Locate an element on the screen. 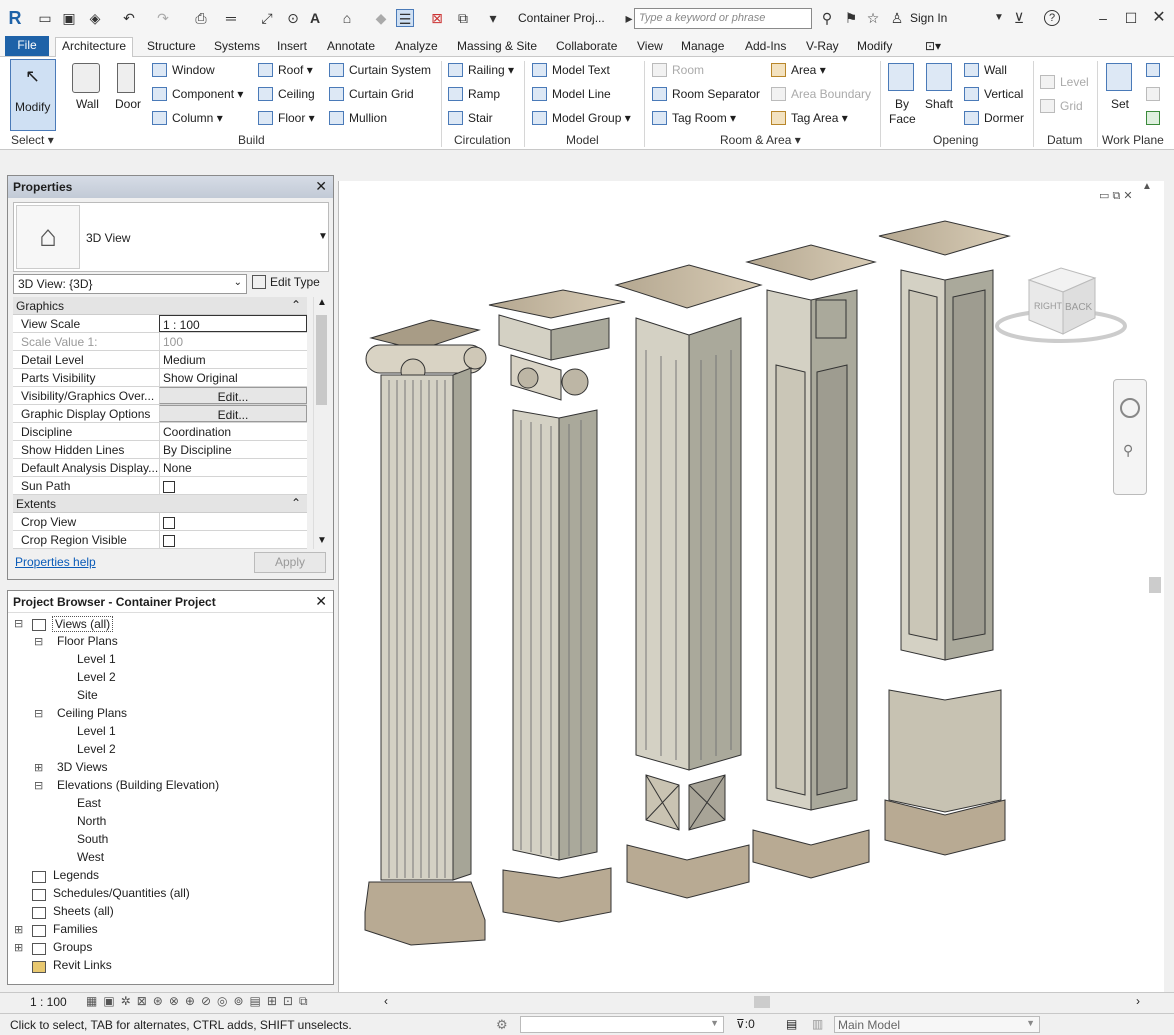 This screenshot has width=1174, height=1035. cart-icon: ⊻ is located at coordinates (1019, 18).